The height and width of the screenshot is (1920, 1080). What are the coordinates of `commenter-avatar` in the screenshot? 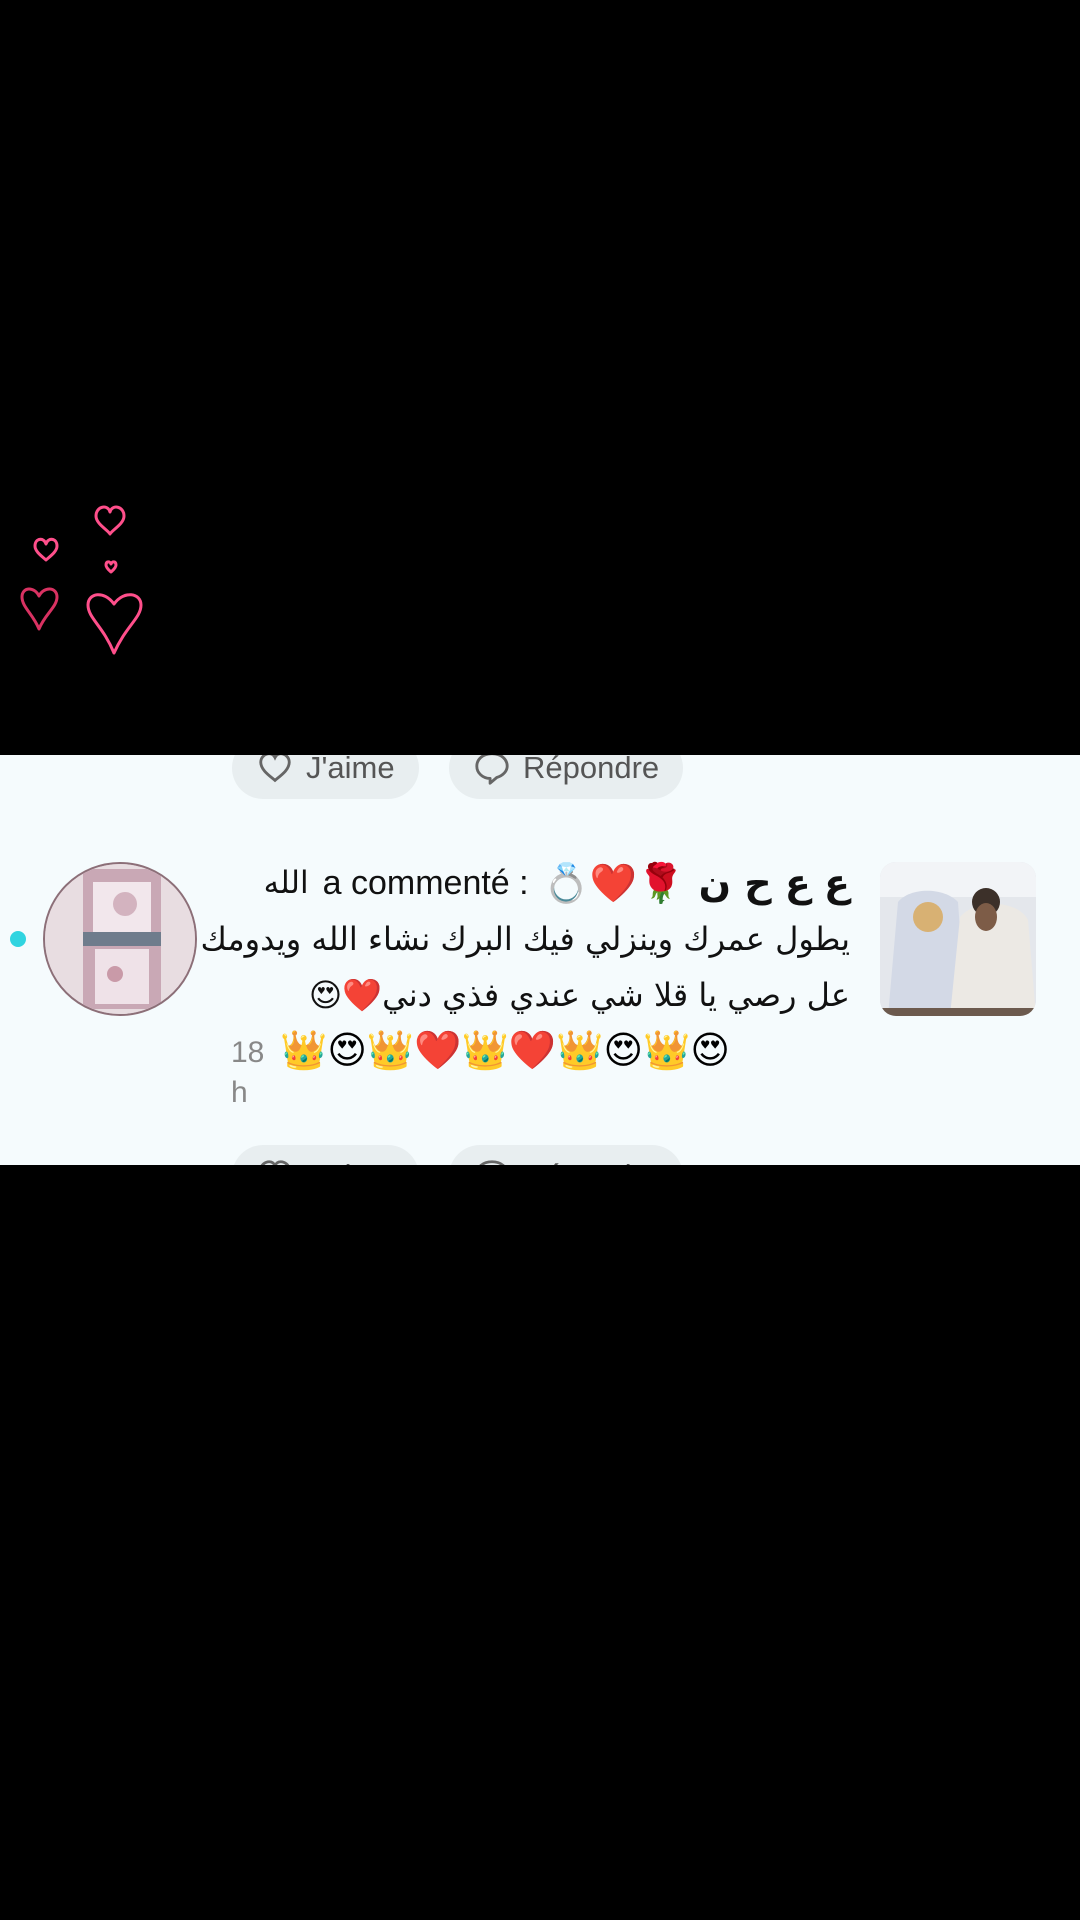 It's located at (120, 939).